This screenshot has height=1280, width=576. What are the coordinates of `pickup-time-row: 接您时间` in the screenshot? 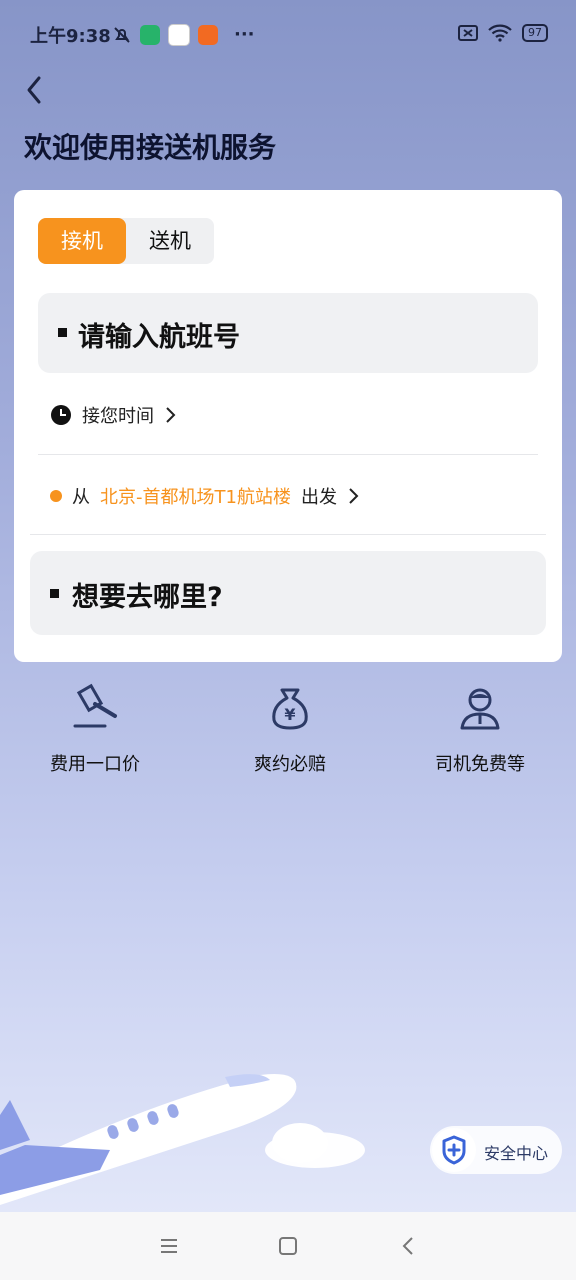 It's located at (113, 415).